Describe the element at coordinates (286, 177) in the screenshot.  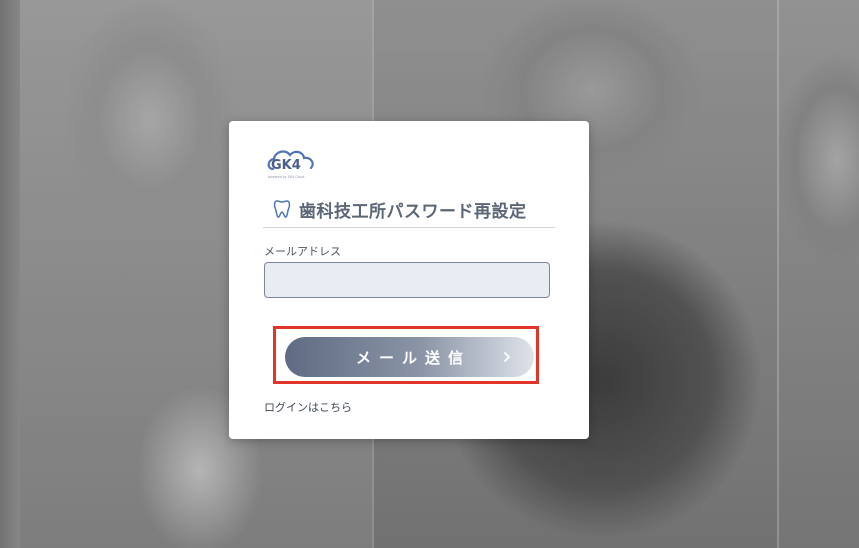
I see `logo-tagline: powered by GK4 Cloud` at that location.